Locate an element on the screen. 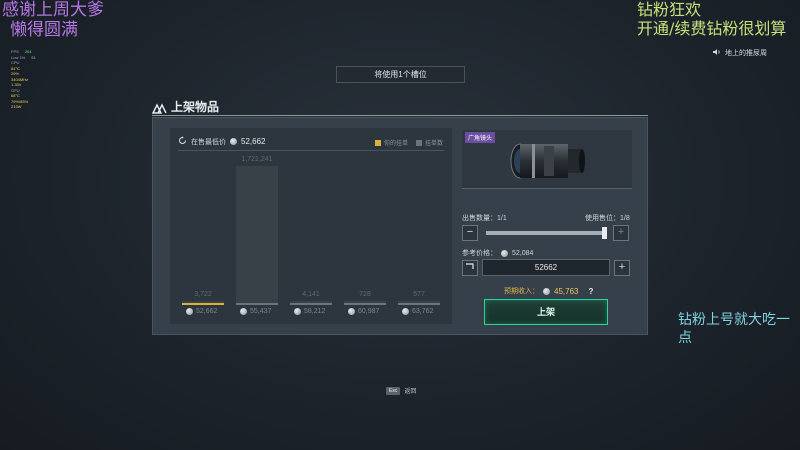  chart-bar-price-label: 63,762 is located at coordinates (423, 311).